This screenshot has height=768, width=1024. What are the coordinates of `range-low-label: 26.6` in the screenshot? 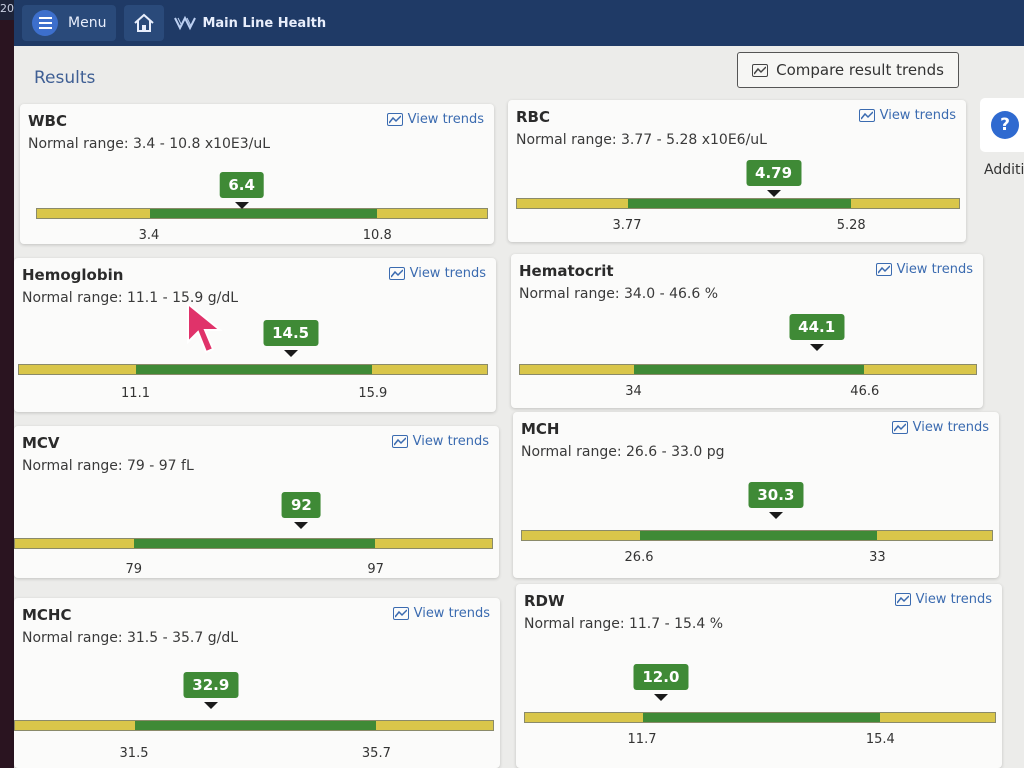 It's located at (639, 557).